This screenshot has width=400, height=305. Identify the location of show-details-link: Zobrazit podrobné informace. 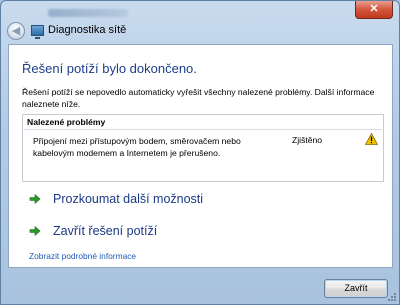
(82, 256).